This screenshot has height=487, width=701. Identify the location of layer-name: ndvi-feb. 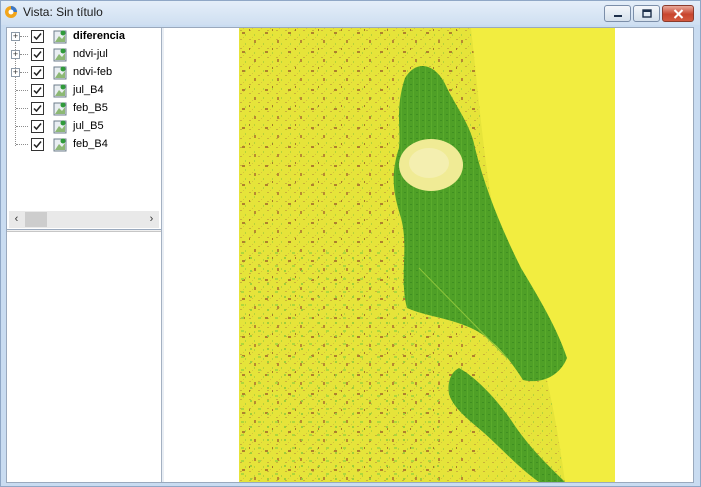
(93, 72).